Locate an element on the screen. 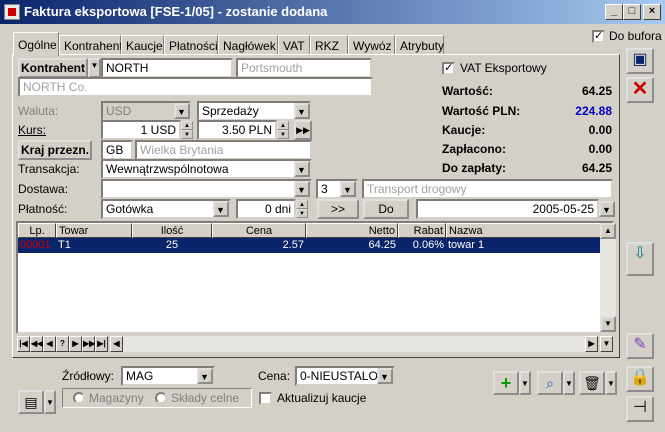 The height and width of the screenshot is (432, 665). platnosc-do-button: Do is located at coordinates (386, 209).